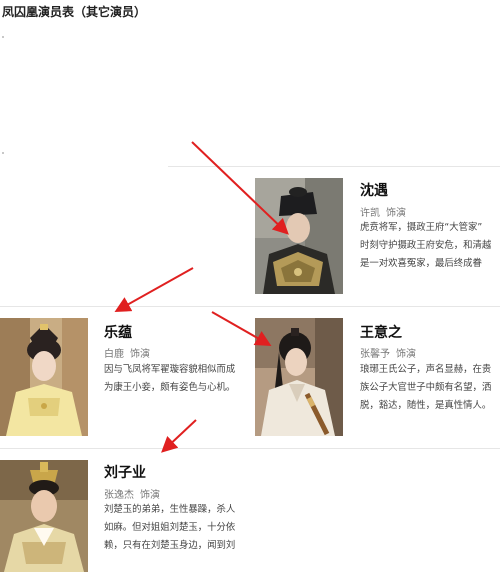 Image resolution: width=500 pixels, height=572 pixels. Describe the element at coordinates (421, 227) in the screenshot. I see `desc-line: 虎贲将军，摄政王府“大管家”` at that location.